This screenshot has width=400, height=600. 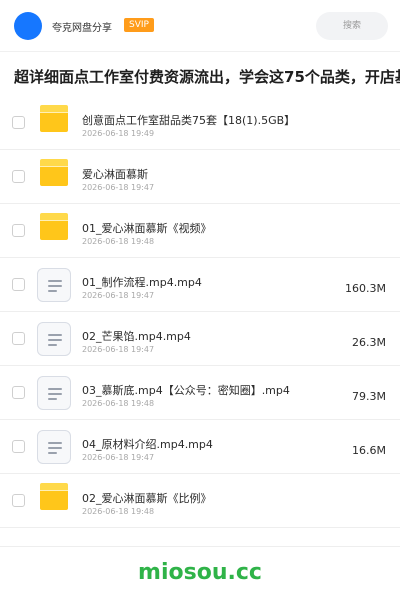 What do you see at coordinates (202, 390) in the screenshot?
I see `file-name: 03_慕斯底.mp4【公众号：密知圈】.mp4` at bounding box center [202, 390].